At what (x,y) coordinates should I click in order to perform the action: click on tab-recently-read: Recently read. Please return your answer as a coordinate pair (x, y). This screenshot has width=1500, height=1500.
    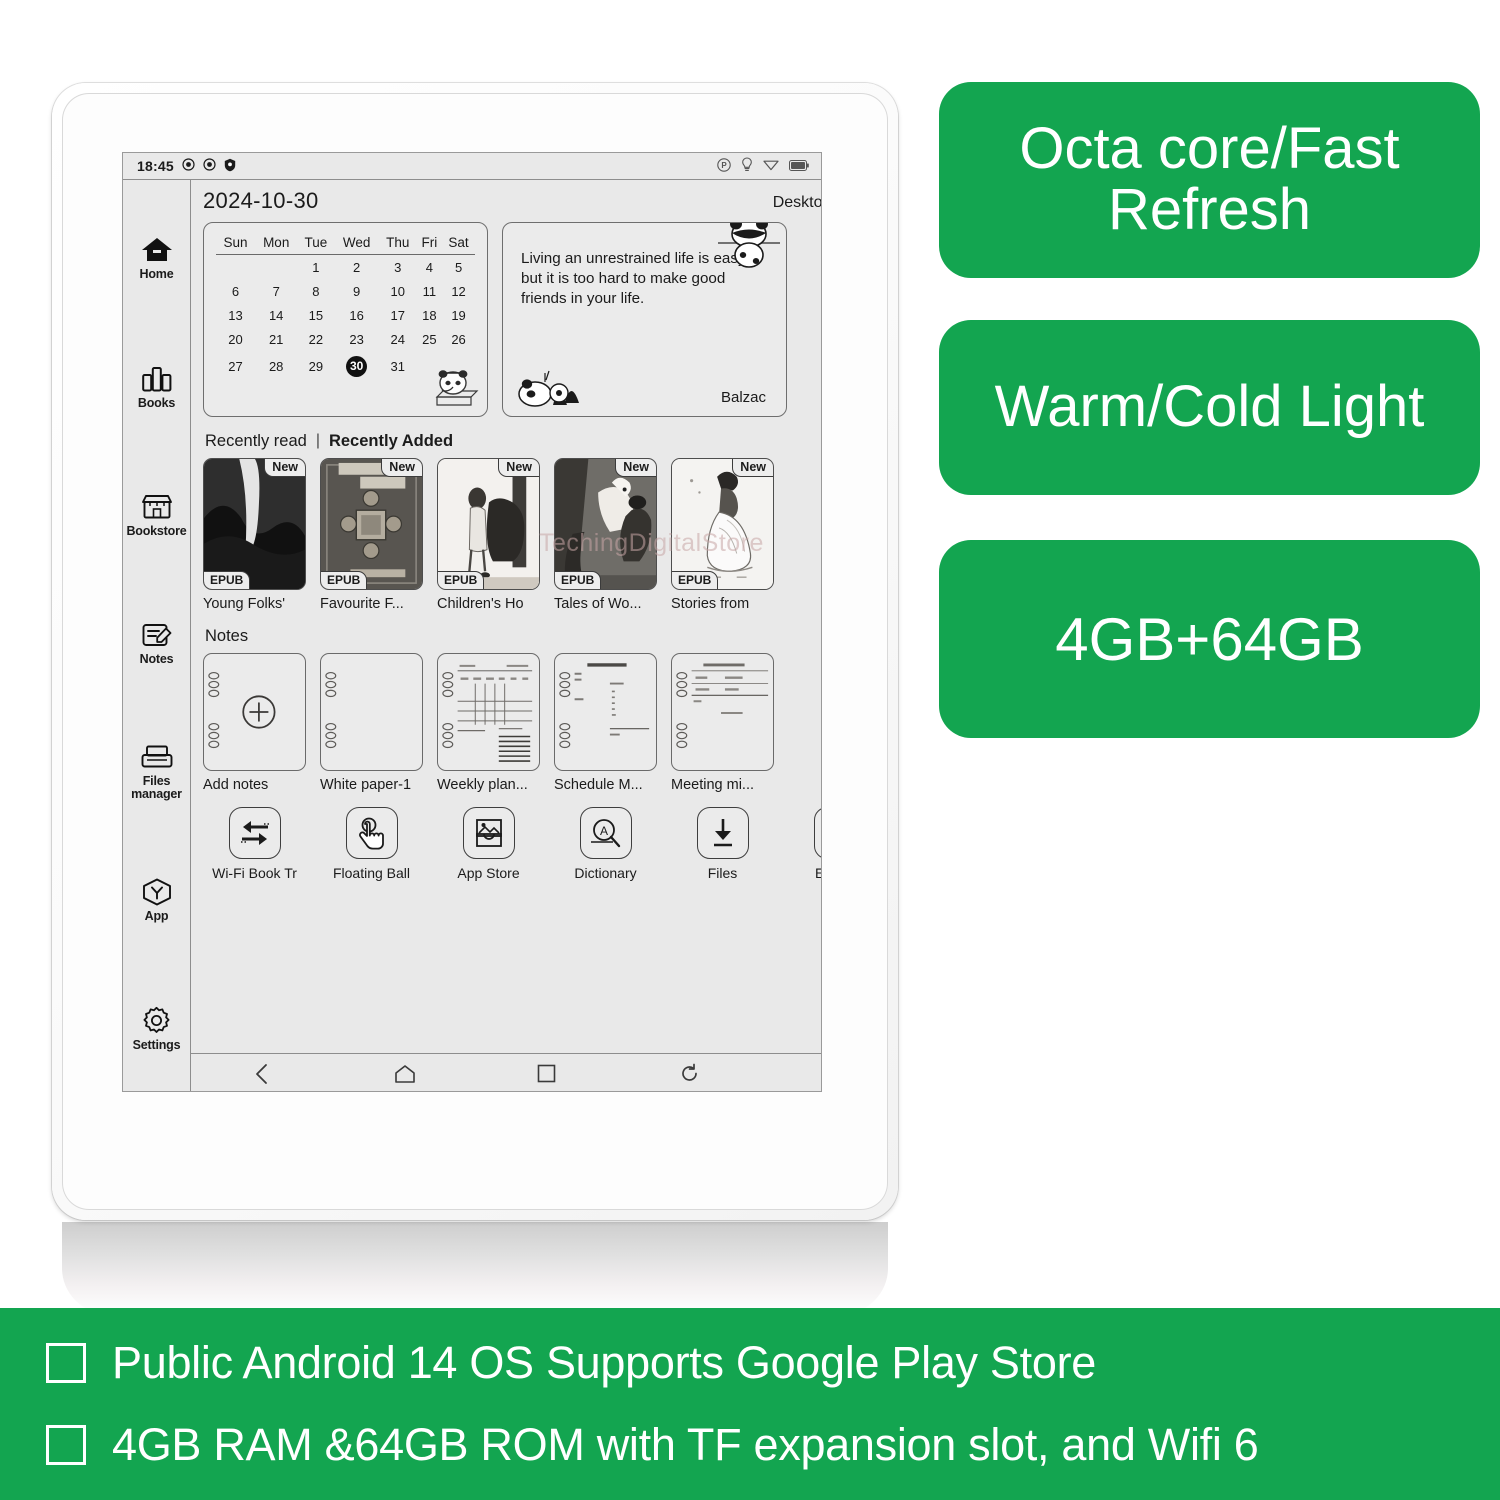
    Looking at the image, I should click on (256, 441).